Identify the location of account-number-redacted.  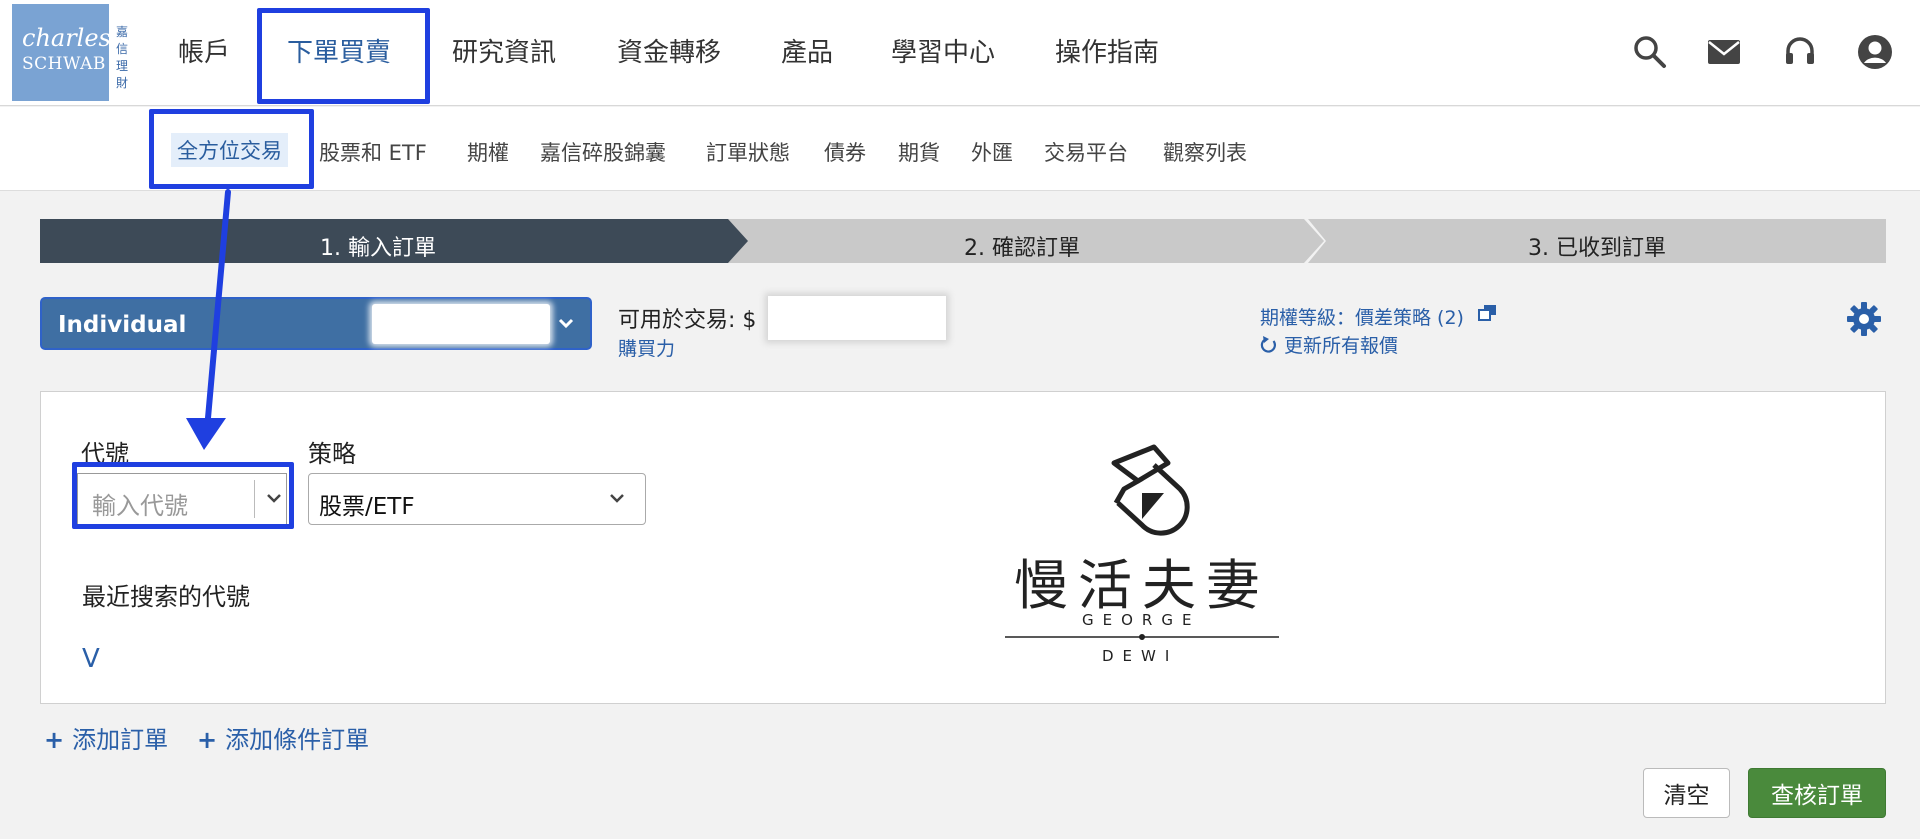
(461, 324).